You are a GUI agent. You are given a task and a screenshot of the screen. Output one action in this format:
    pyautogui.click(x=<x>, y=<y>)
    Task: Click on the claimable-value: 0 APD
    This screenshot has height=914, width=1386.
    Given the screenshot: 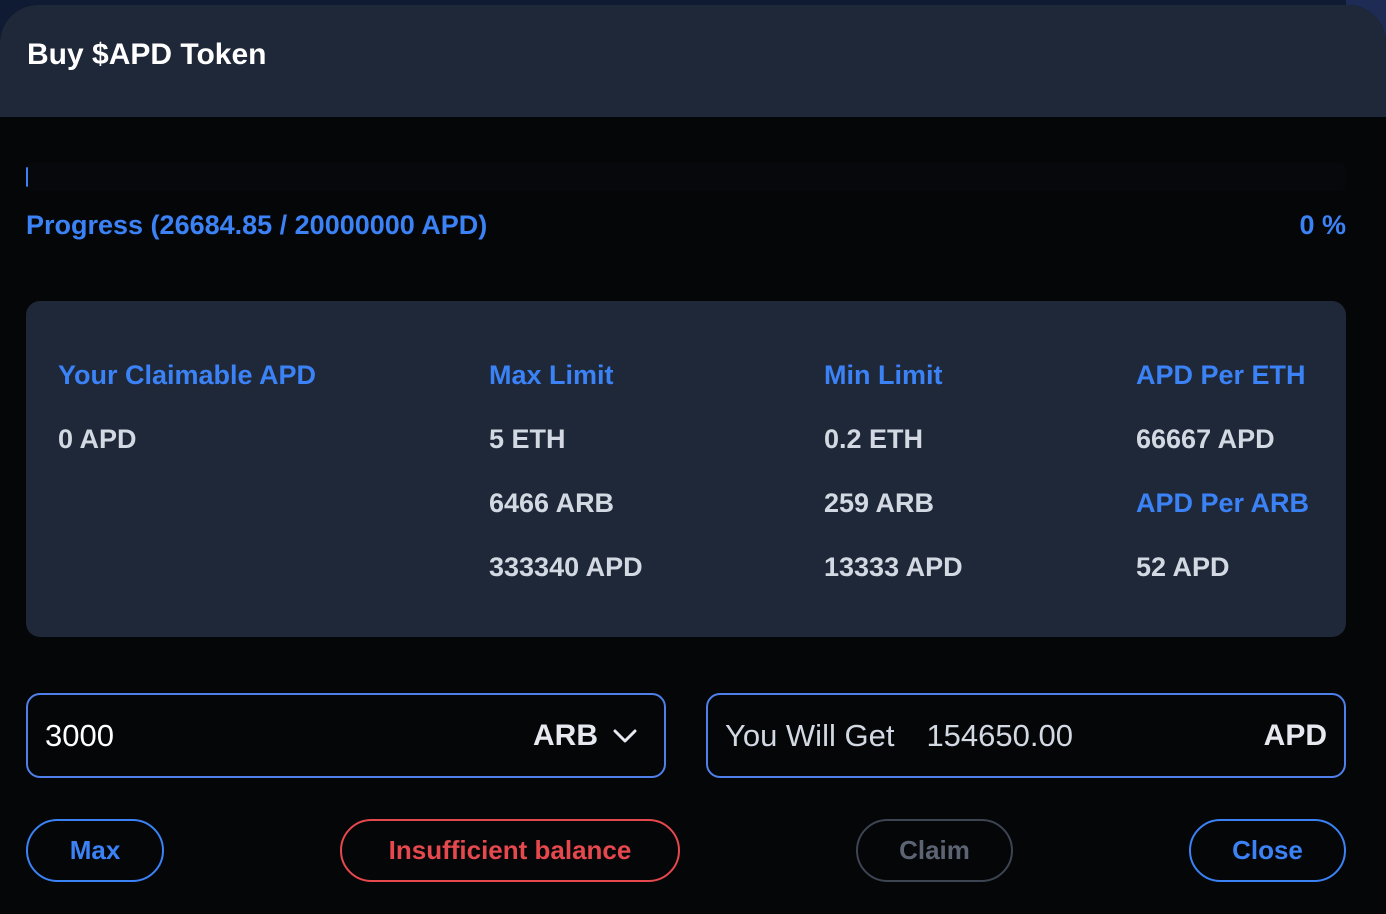 What is the action you would take?
    pyautogui.click(x=97, y=439)
    